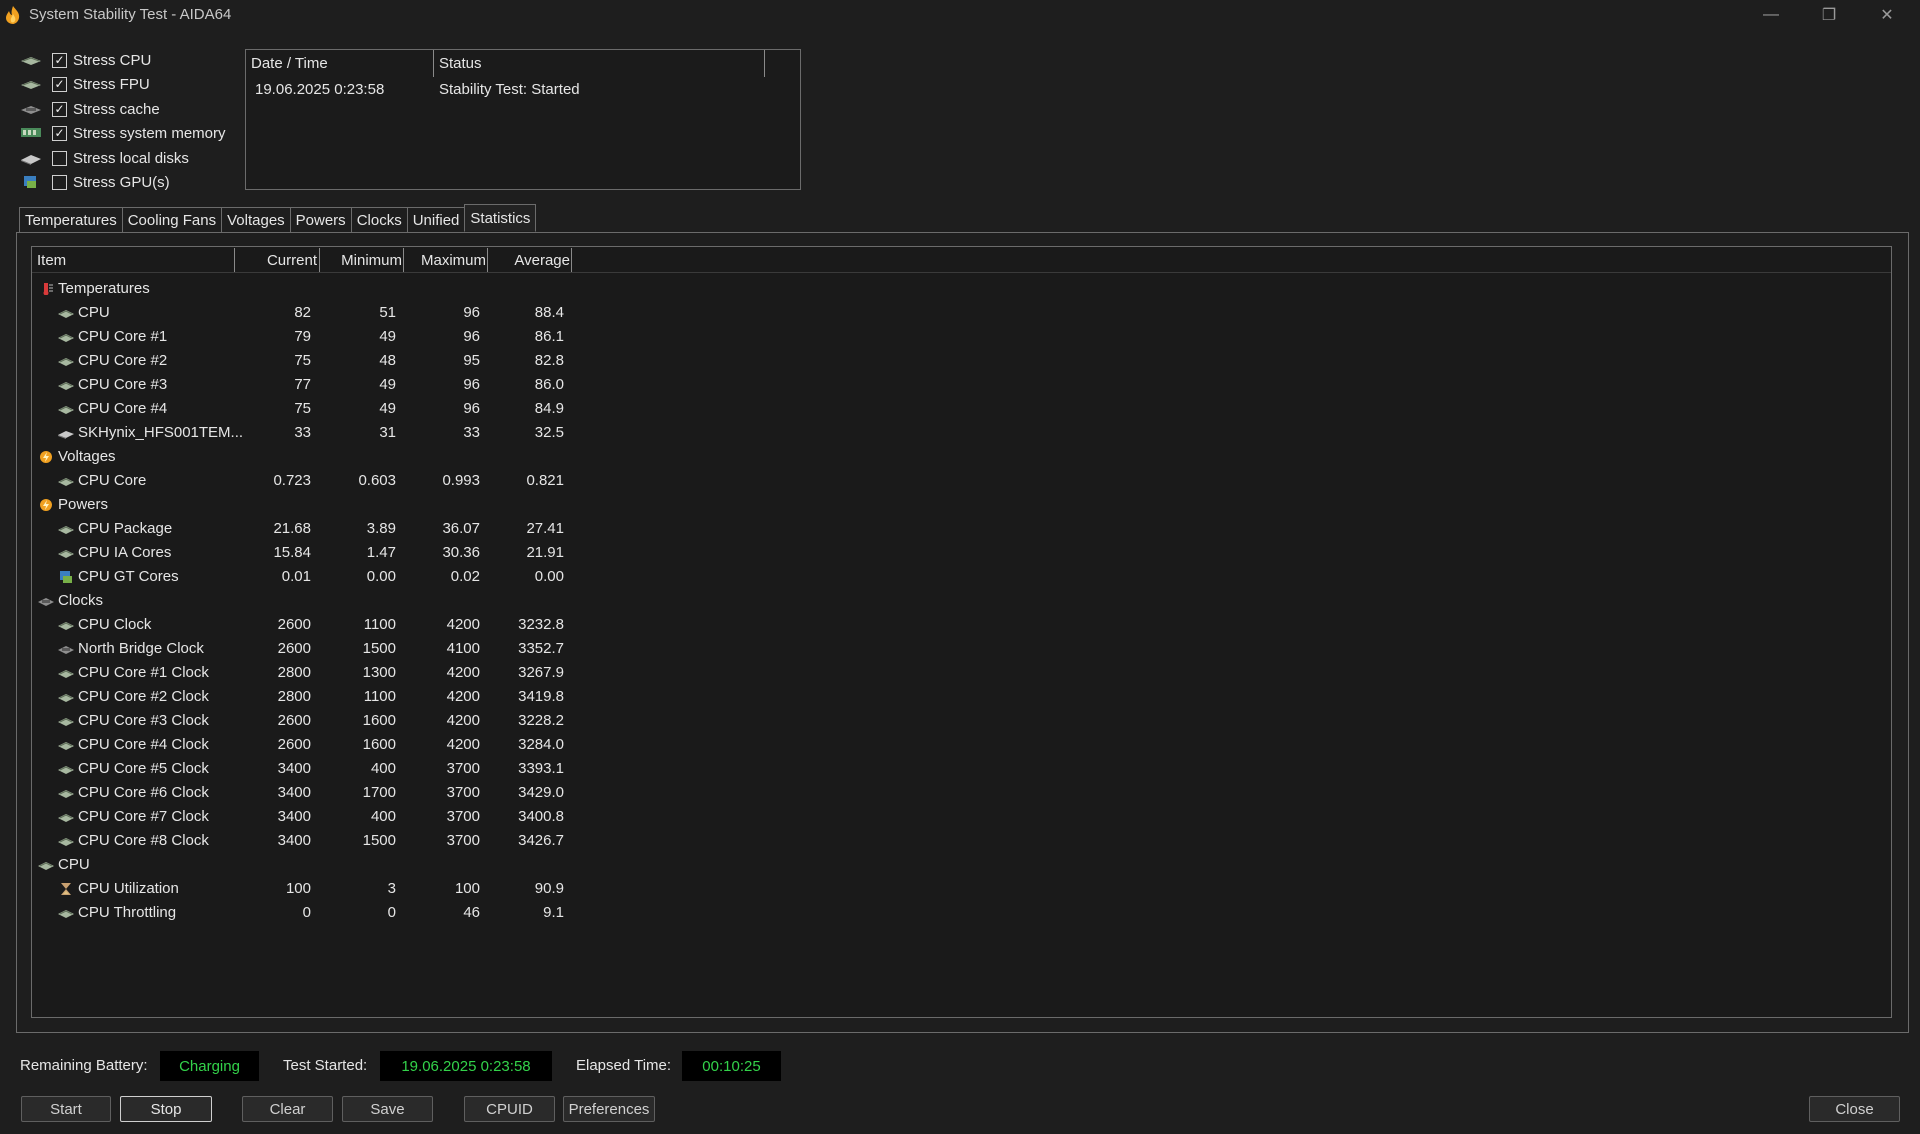 The height and width of the screenshot is (1134, 1920). What do you see at coordinates (95, 182) in the screenshot?
I see `stress-gpu-option: Stress GPU(s)` at bounding box center [95, 182].